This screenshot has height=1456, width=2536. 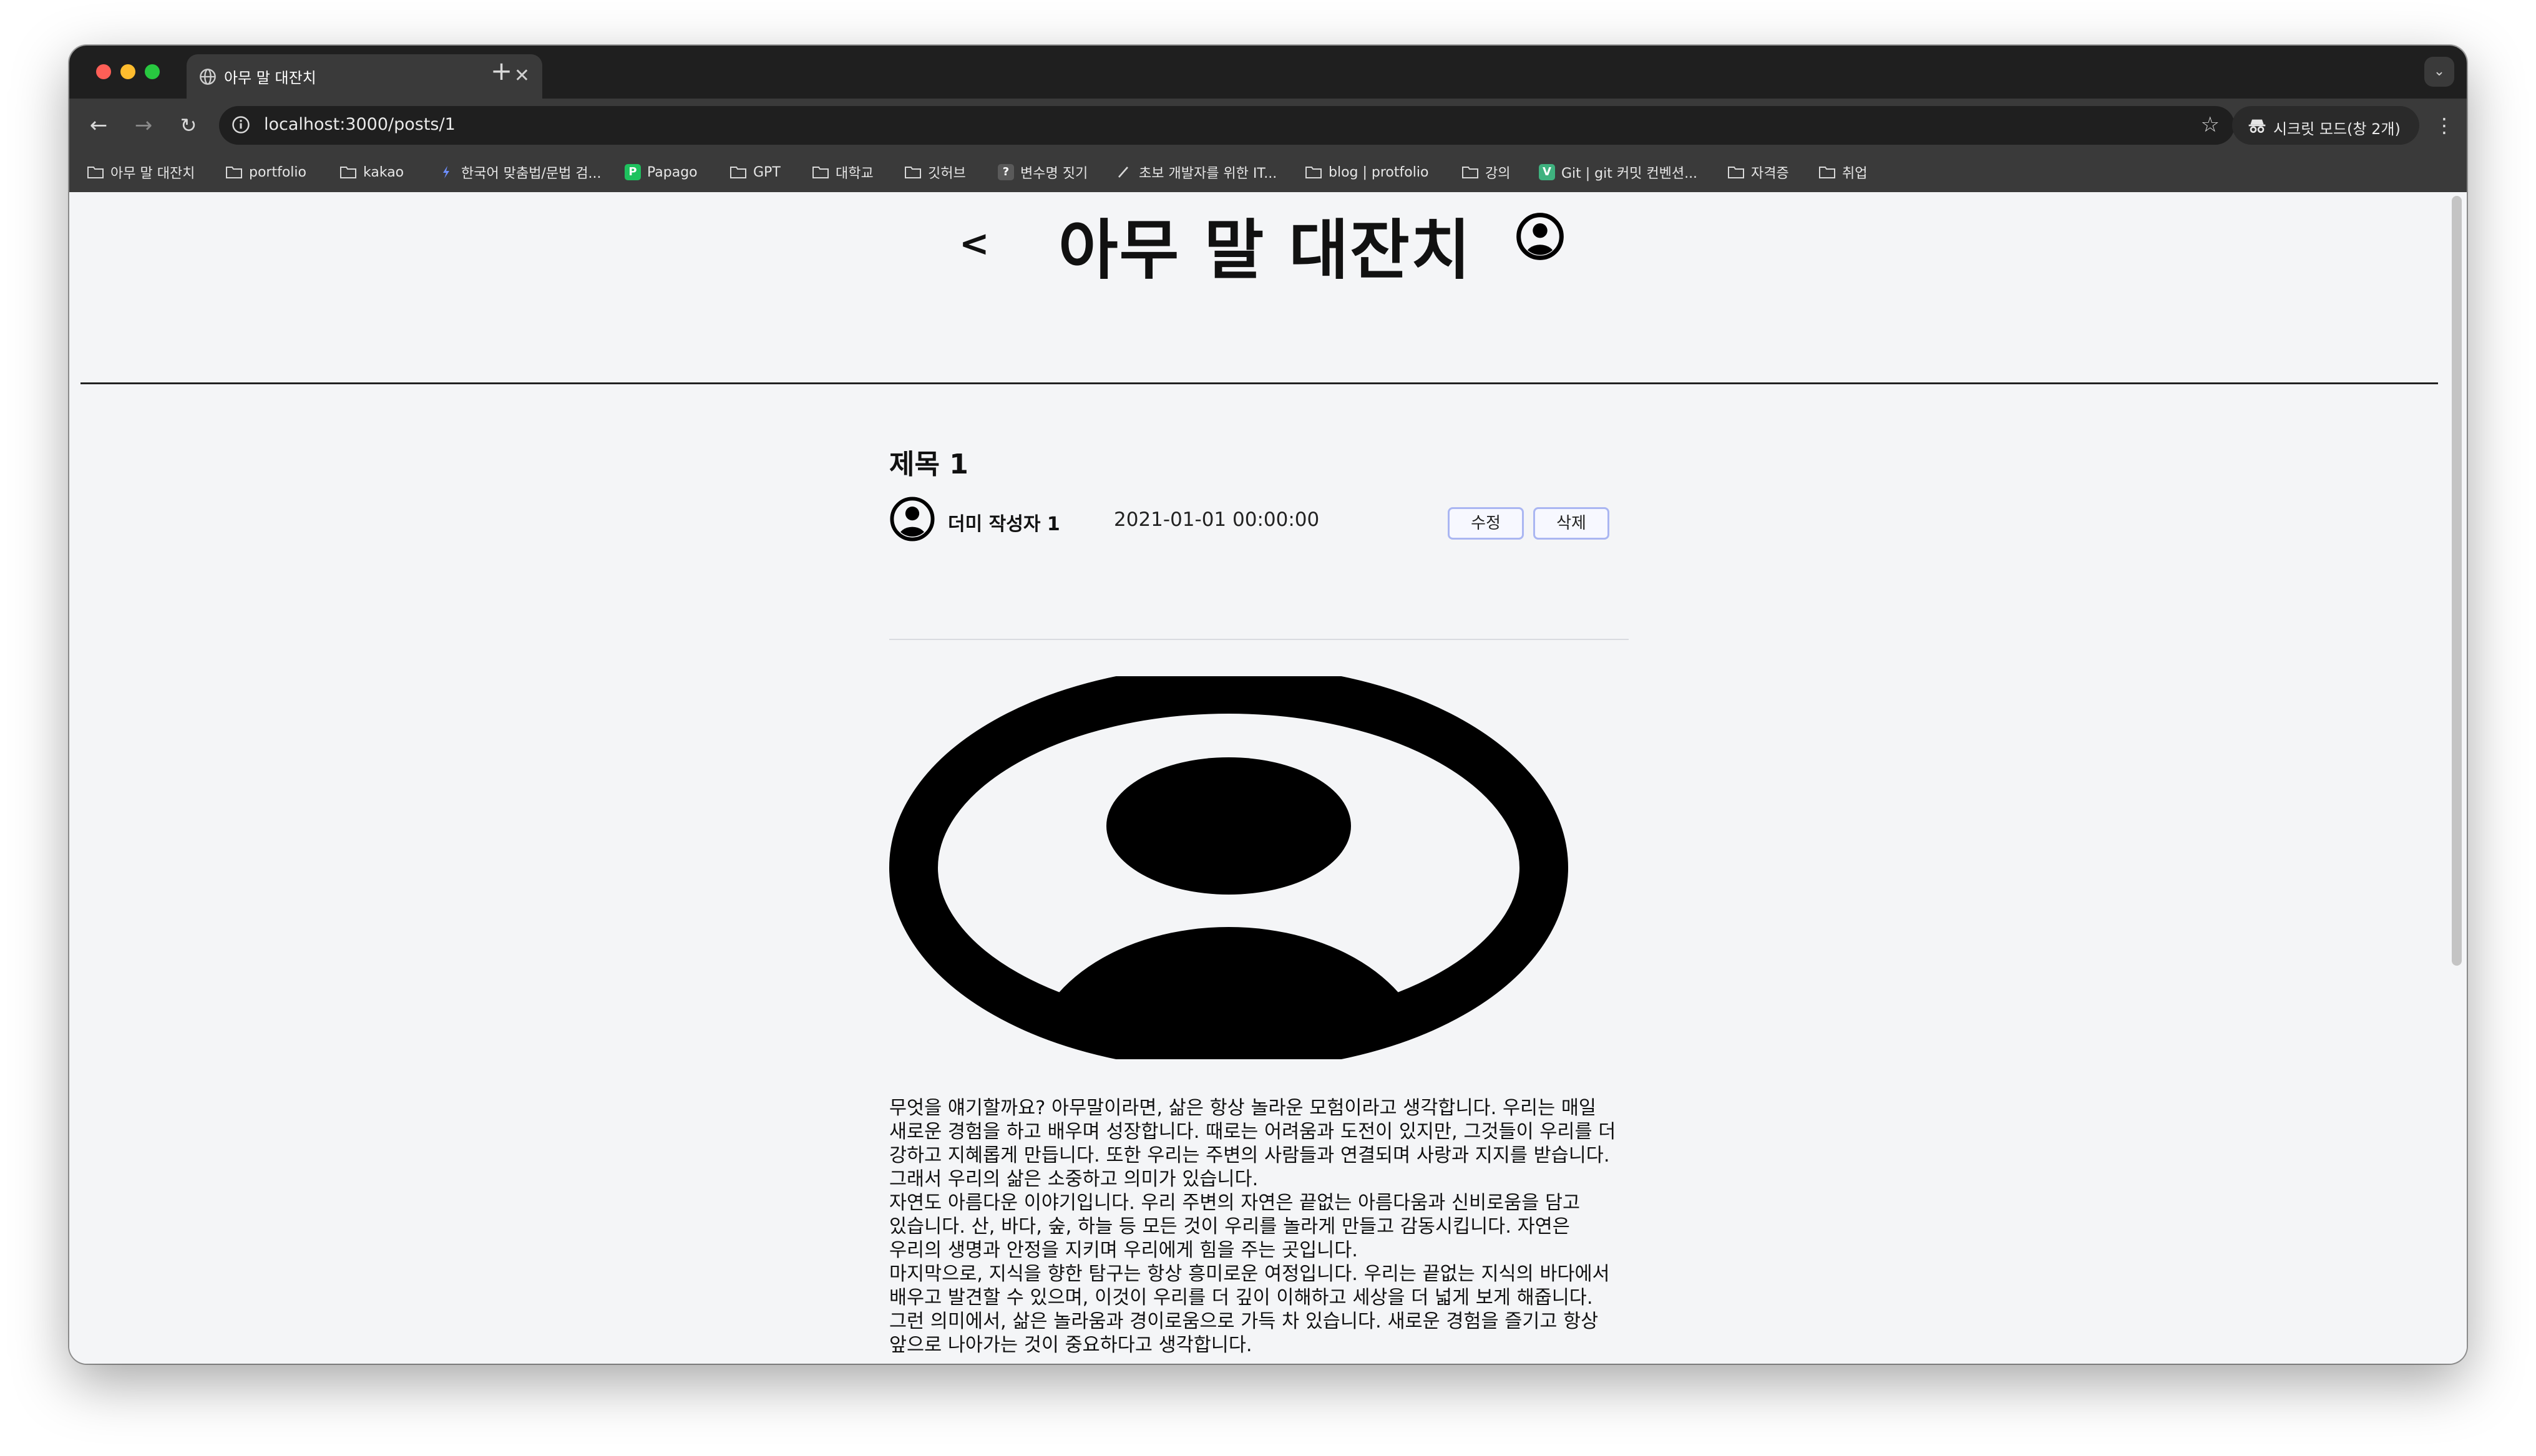 I want to click on close-tab-icon: ✕, so click(x=522, y=77).